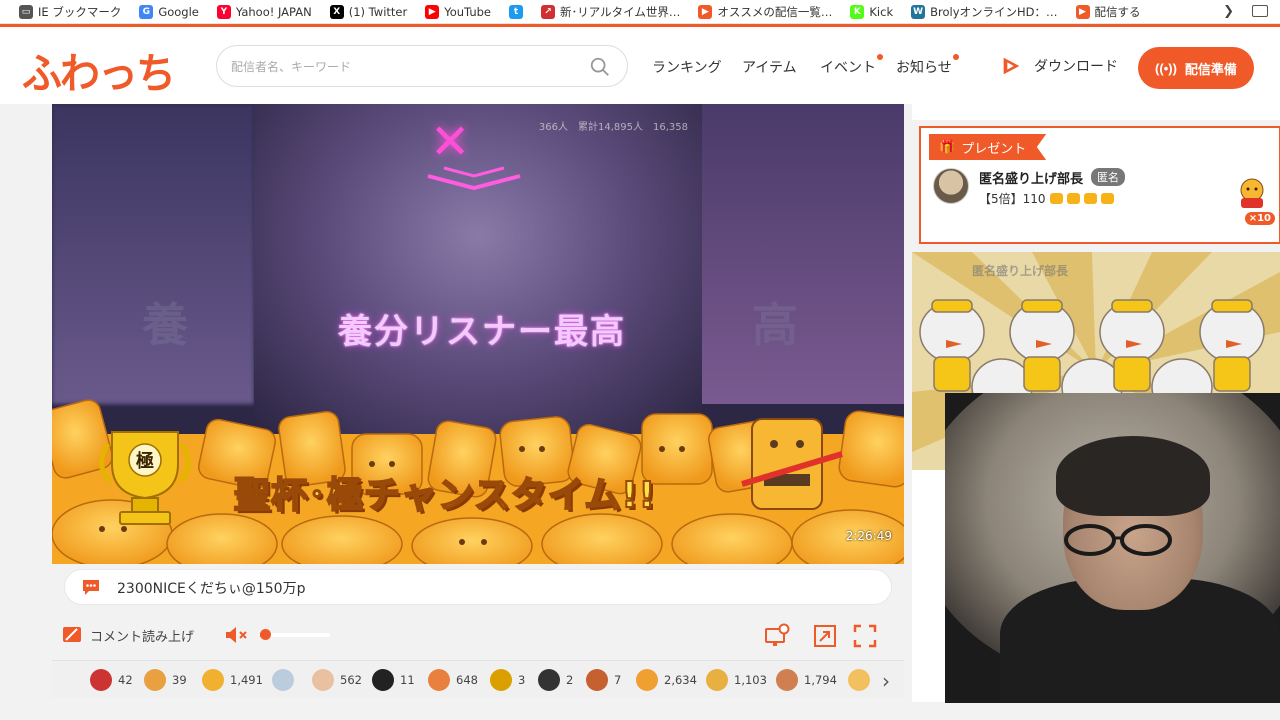 The height and width of the screenshot is (720, 1280). What do you see at coordinates (99, 70) in the screenshot?
I see `site-logo: ふわっち` at bounding box center [99, 70].